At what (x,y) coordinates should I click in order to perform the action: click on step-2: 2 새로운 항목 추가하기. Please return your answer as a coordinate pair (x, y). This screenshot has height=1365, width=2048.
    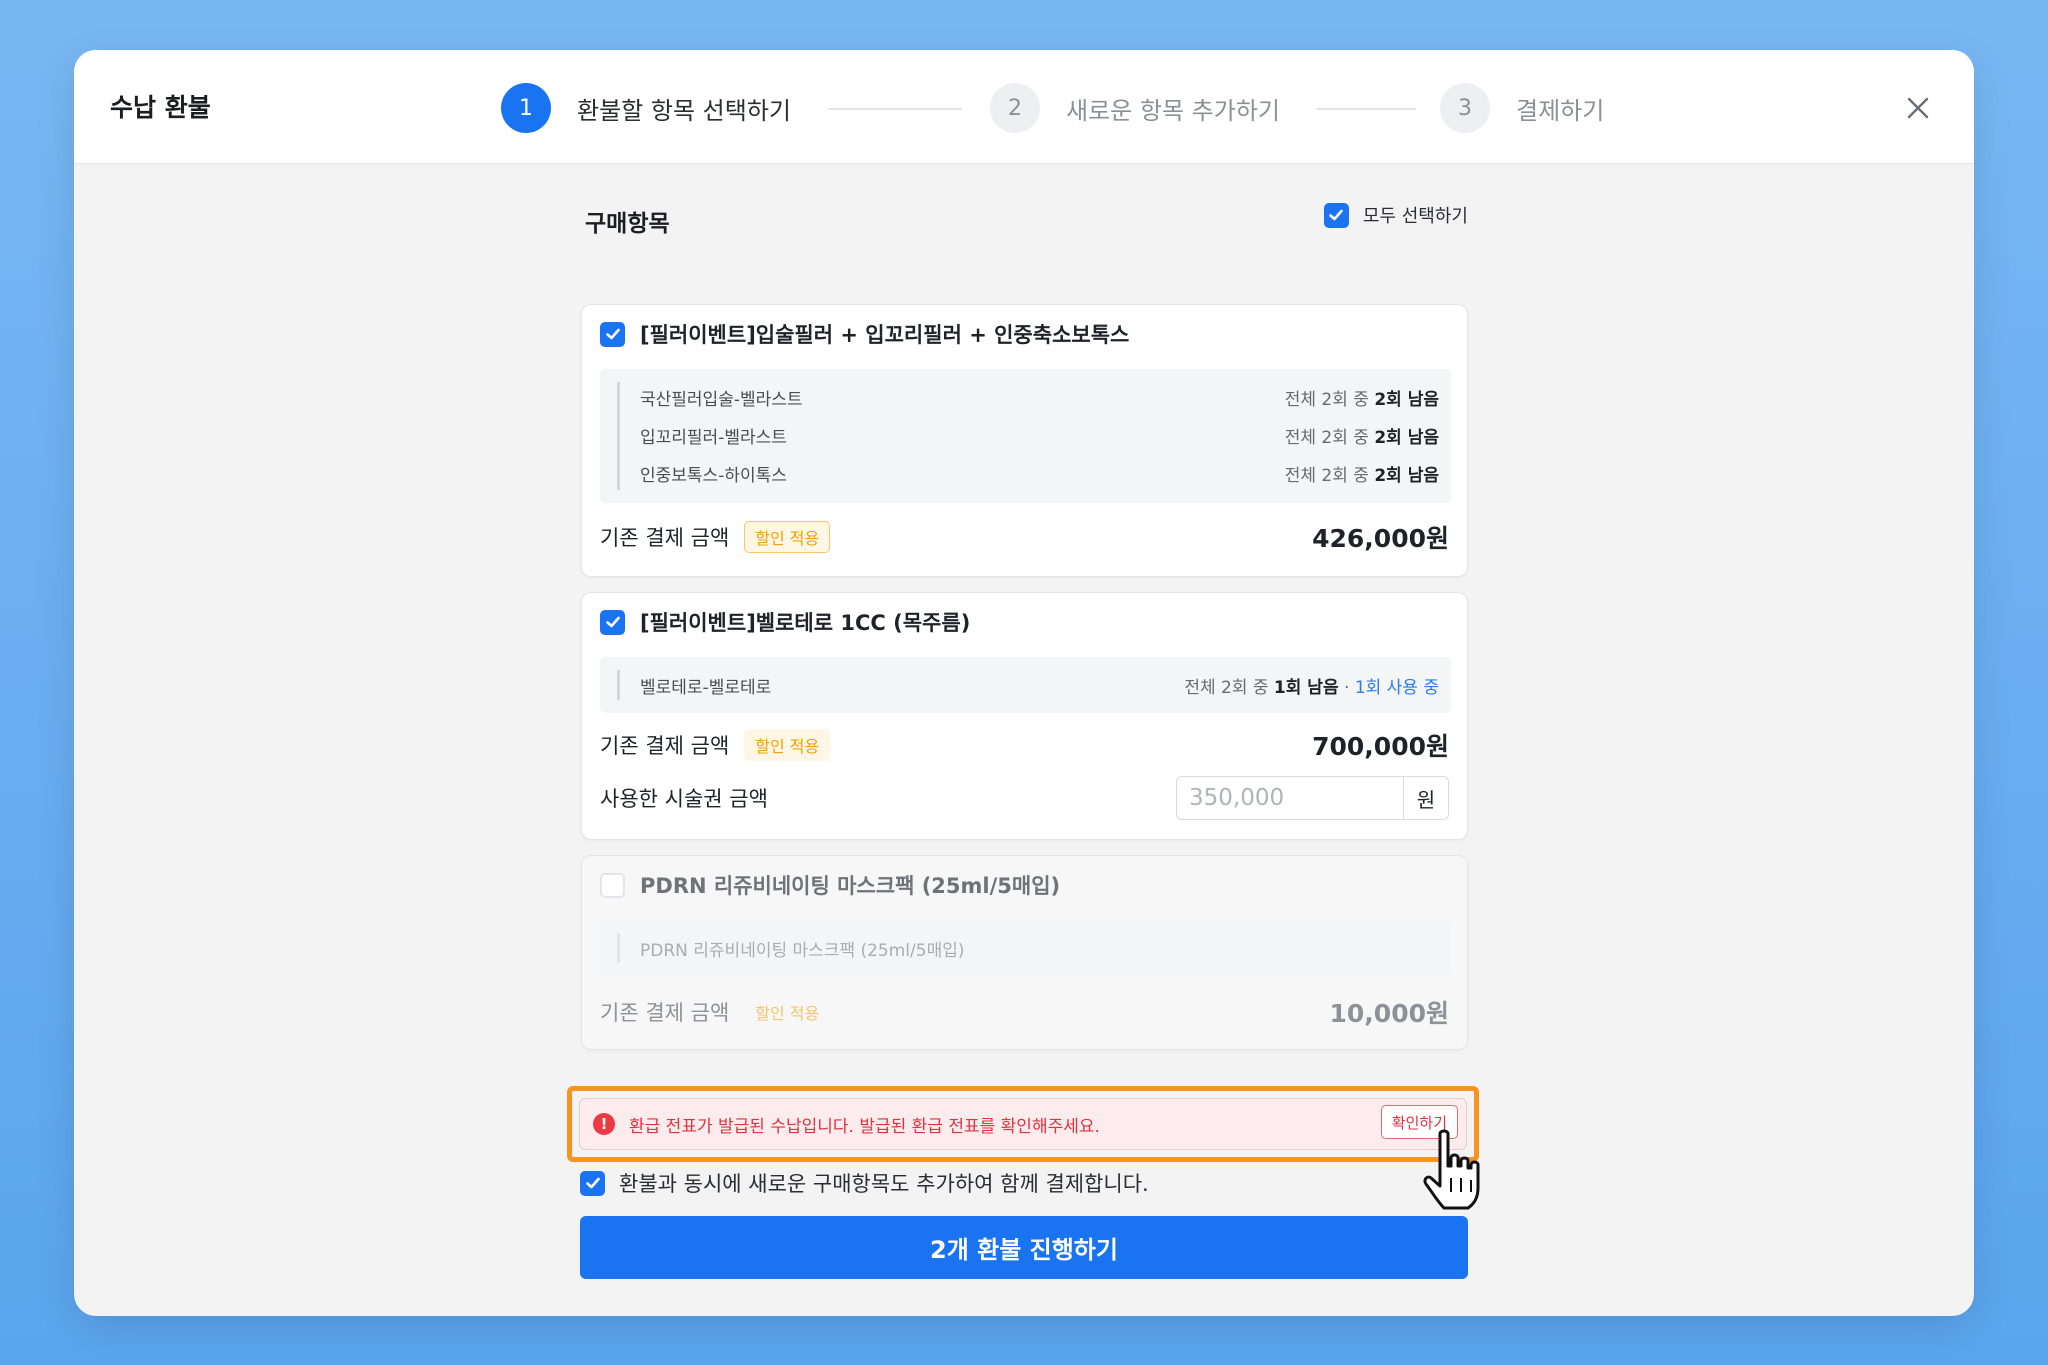
    Looking at the image, I should click on (1135, 108).